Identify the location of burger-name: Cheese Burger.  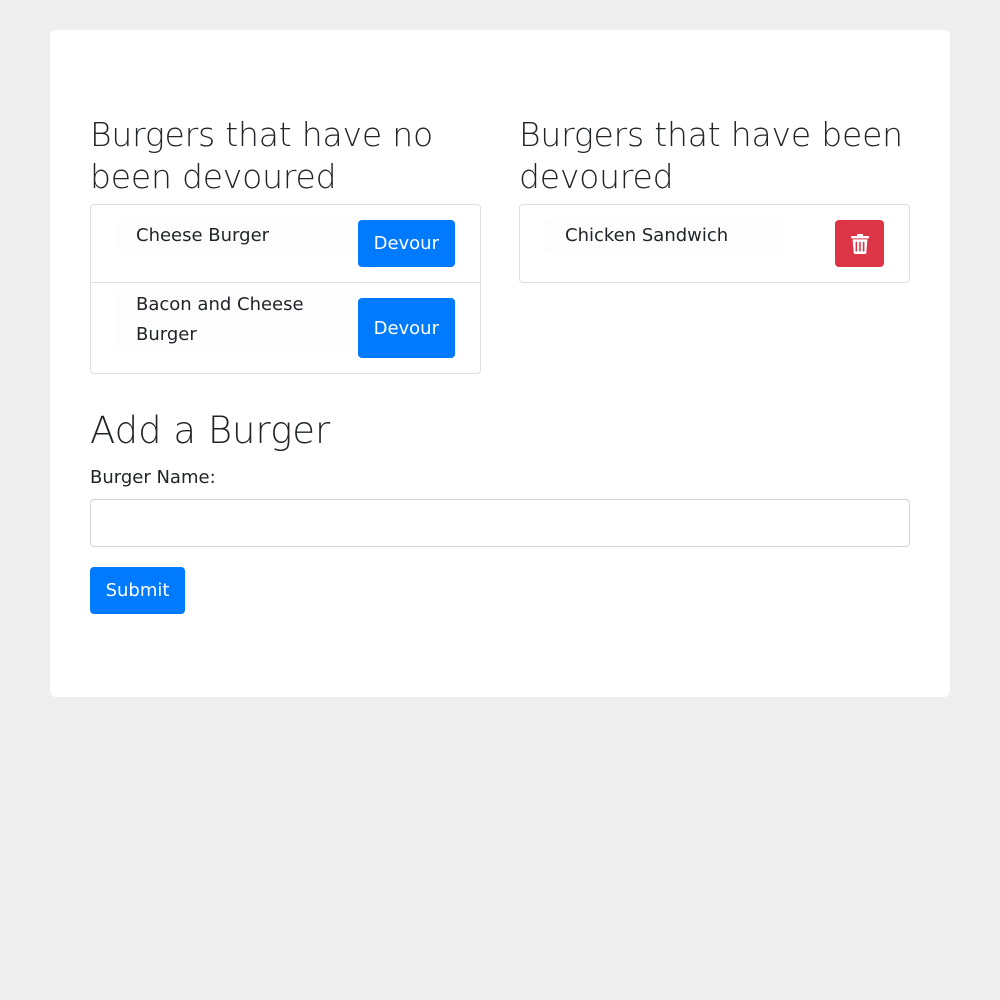
(236, 235).